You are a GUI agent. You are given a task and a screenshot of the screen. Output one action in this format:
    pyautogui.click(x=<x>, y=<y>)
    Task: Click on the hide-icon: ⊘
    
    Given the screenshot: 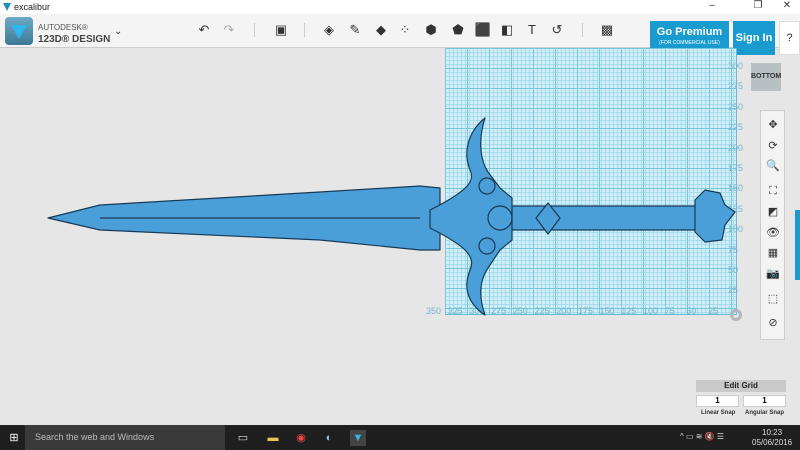 What is the action you would take?
    pyautogui.click(x=773, y=323)
    